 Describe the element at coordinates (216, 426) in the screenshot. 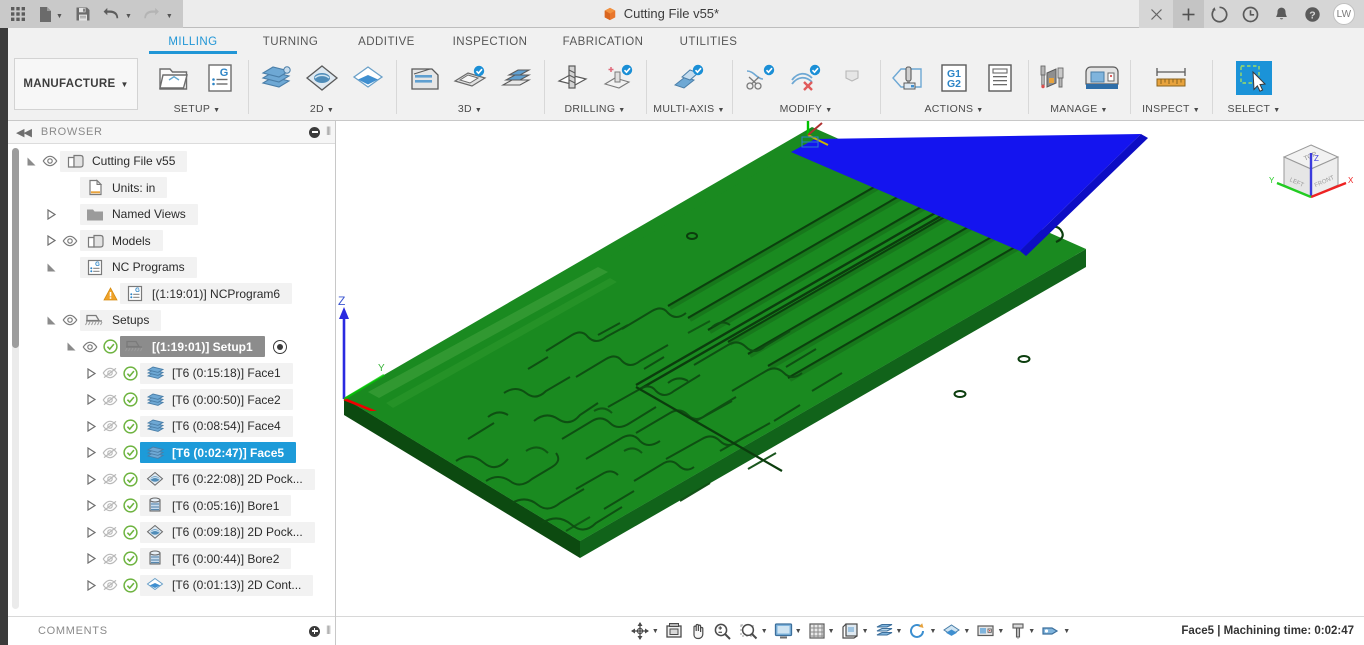

I see `tree-row-chip: [T6 (0:08:54)] Face4` at that location.